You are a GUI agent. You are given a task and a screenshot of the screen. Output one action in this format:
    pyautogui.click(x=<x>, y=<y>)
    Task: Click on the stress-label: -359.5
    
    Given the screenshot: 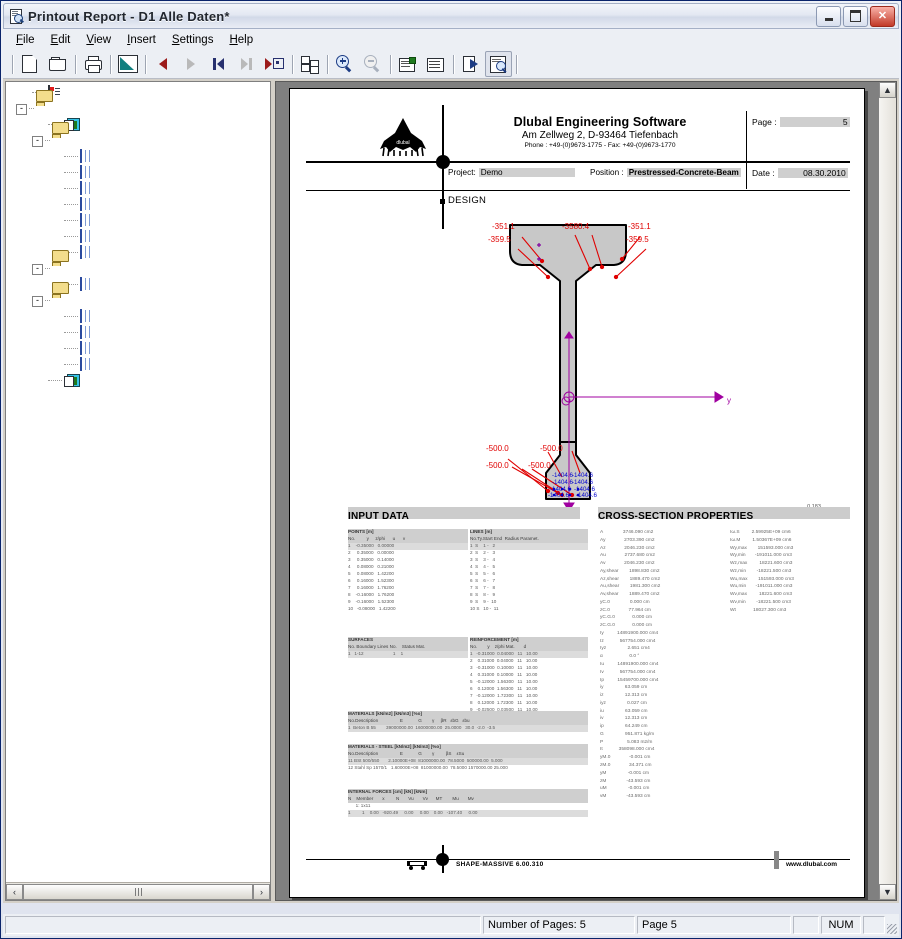 What is the action you would take?
    pyautogui.click(x=499, y=239)
    